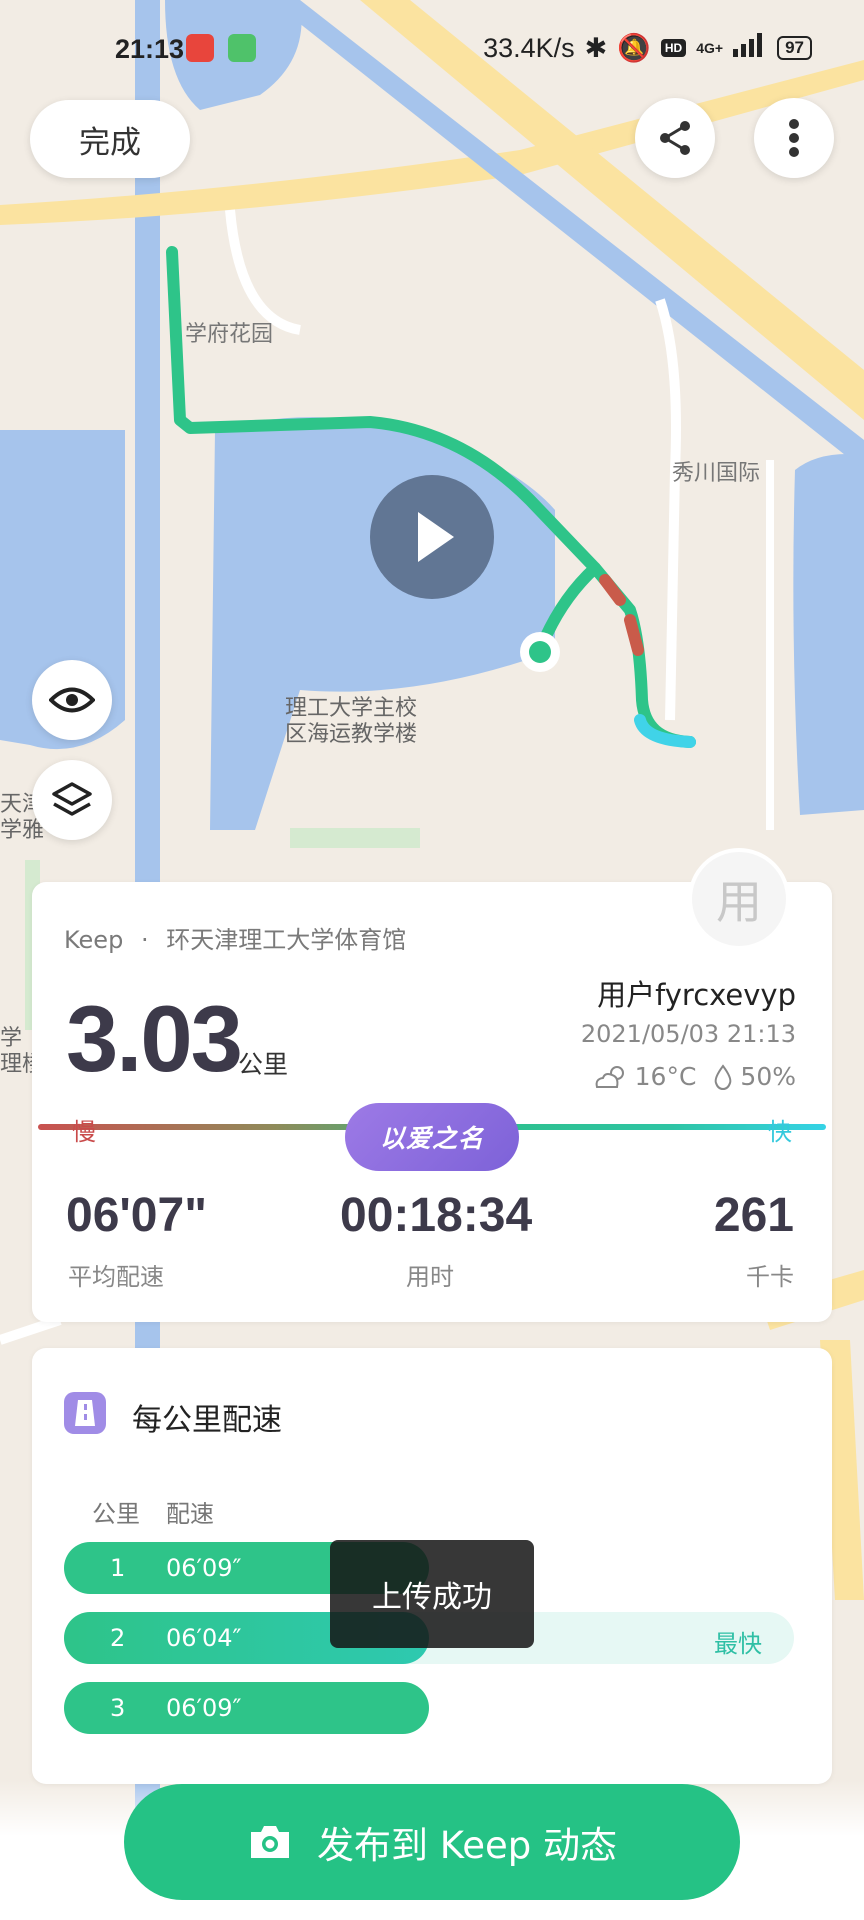 The height and width of the screenshot is (1920, 864). Describe the element at coordinates (432, 1594) in the screenshot. I see `upload-success-toast: 上传成功` at that location.